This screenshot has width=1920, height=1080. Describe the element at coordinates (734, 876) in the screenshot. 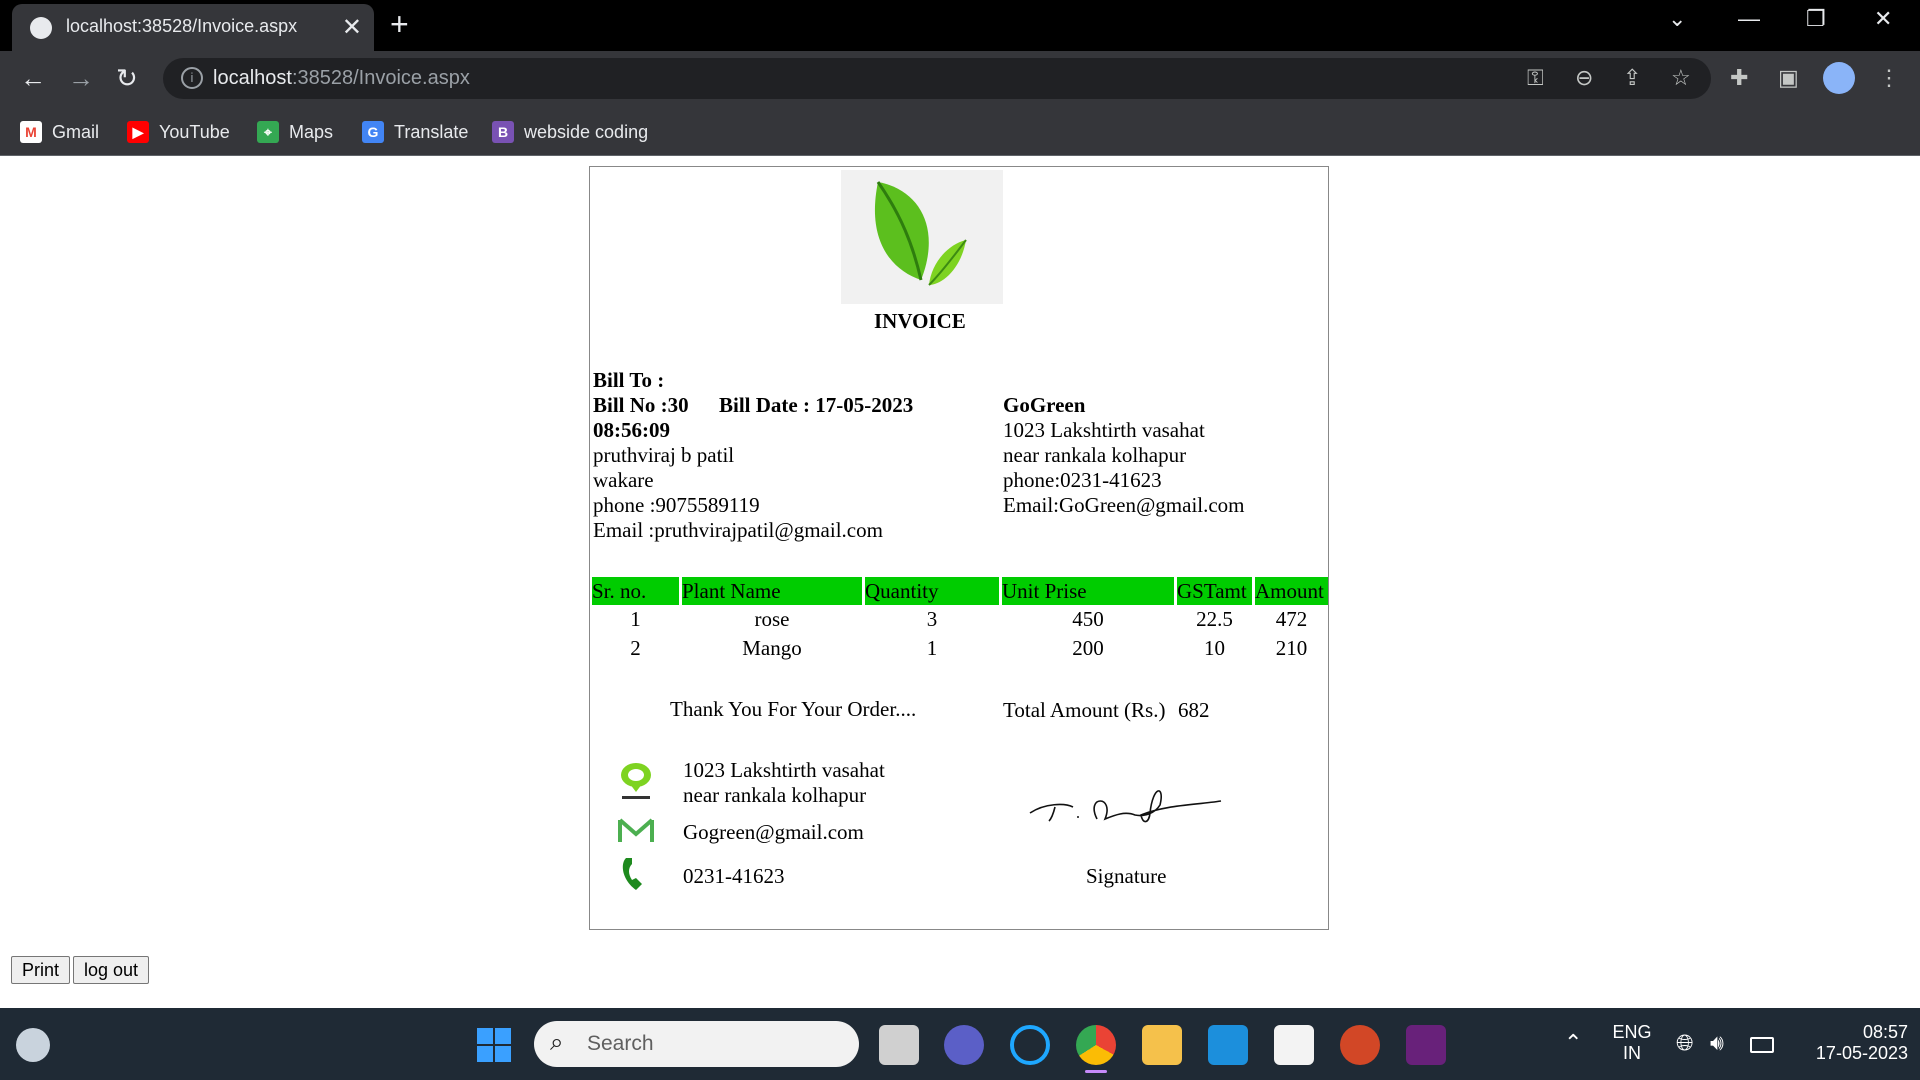

I see `footer-phone: 0231-41623` at that location.